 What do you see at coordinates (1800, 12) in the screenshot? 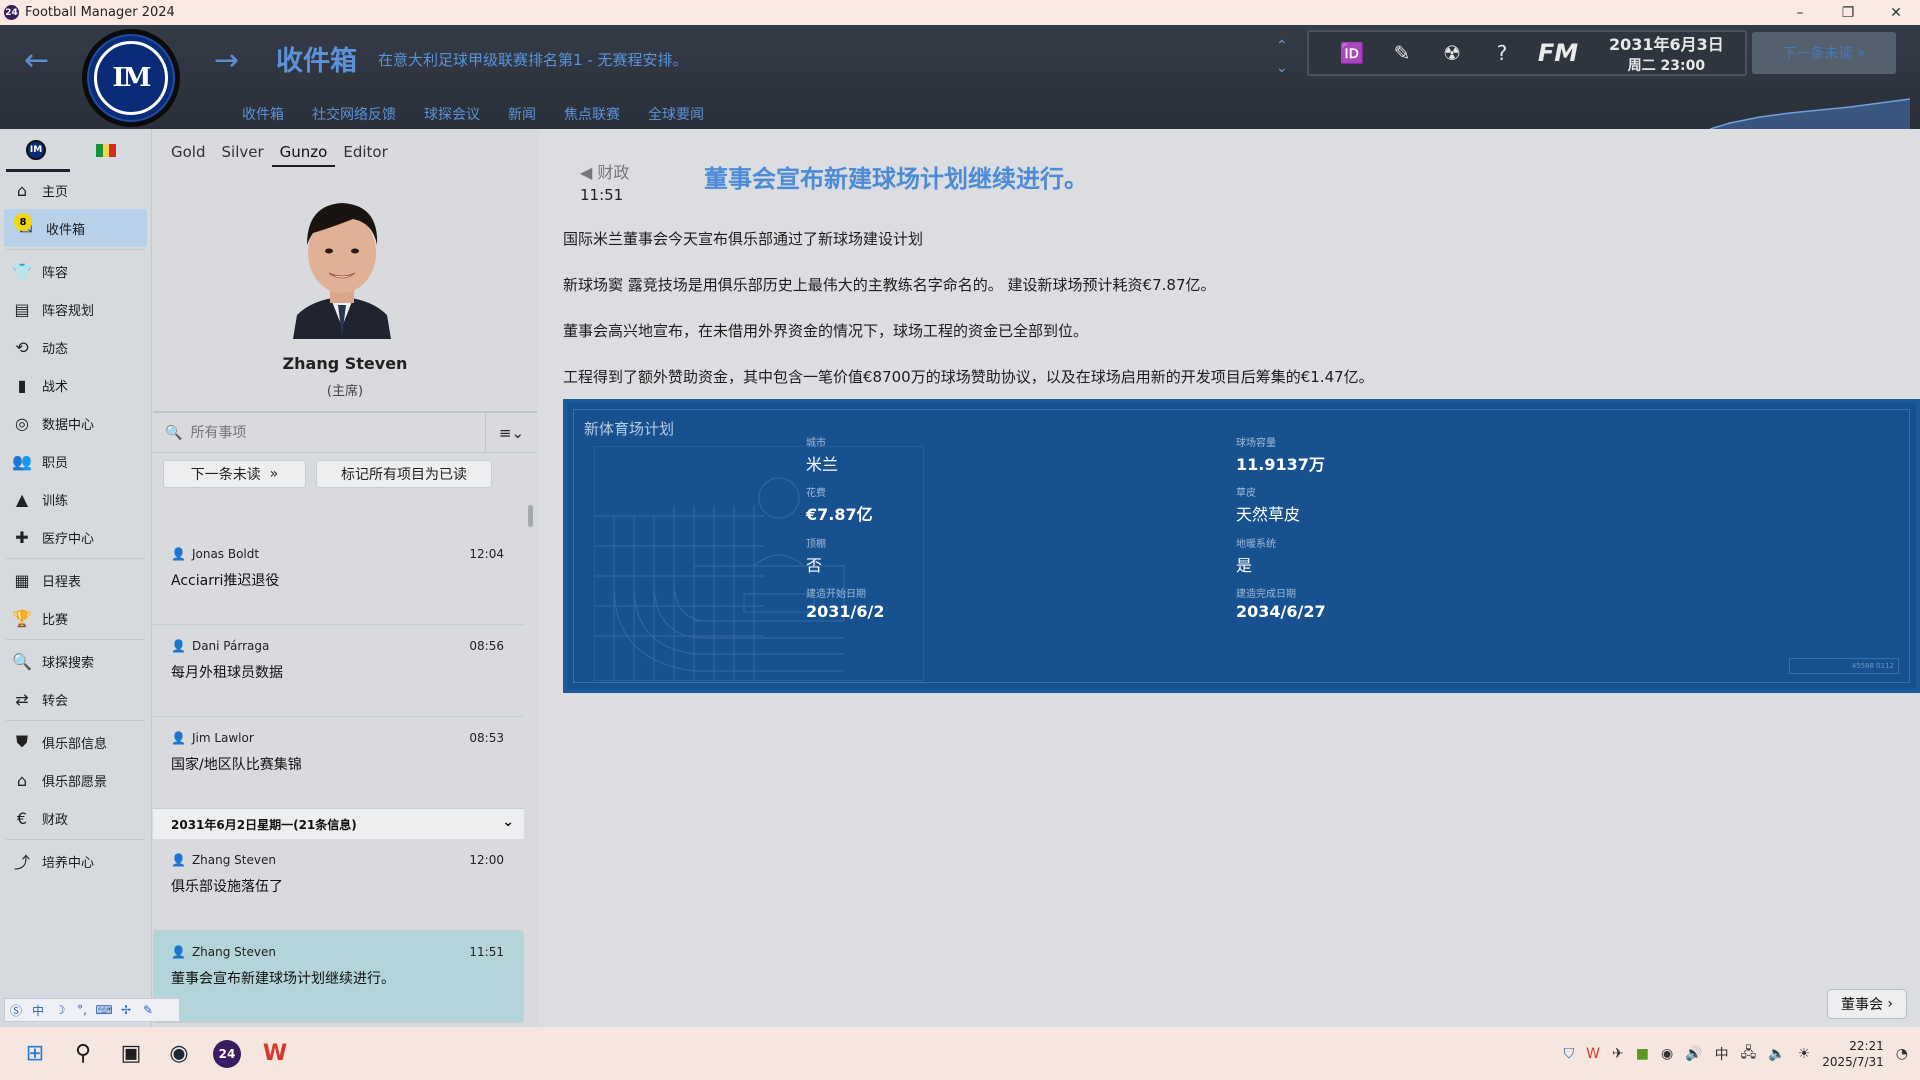
I see `minimize-icon: –` at bounding box center [1800, 12].